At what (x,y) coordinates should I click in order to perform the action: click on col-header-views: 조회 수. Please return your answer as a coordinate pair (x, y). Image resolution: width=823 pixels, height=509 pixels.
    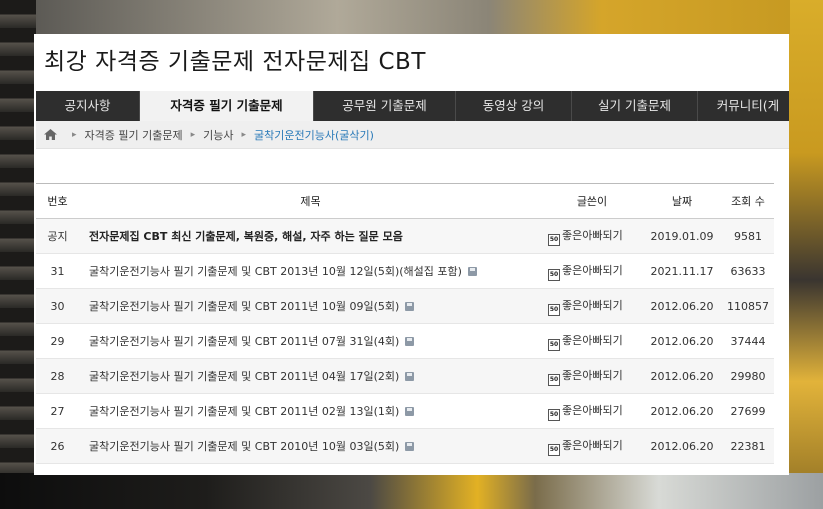
    Looking at the image, I should click on (748, 201).